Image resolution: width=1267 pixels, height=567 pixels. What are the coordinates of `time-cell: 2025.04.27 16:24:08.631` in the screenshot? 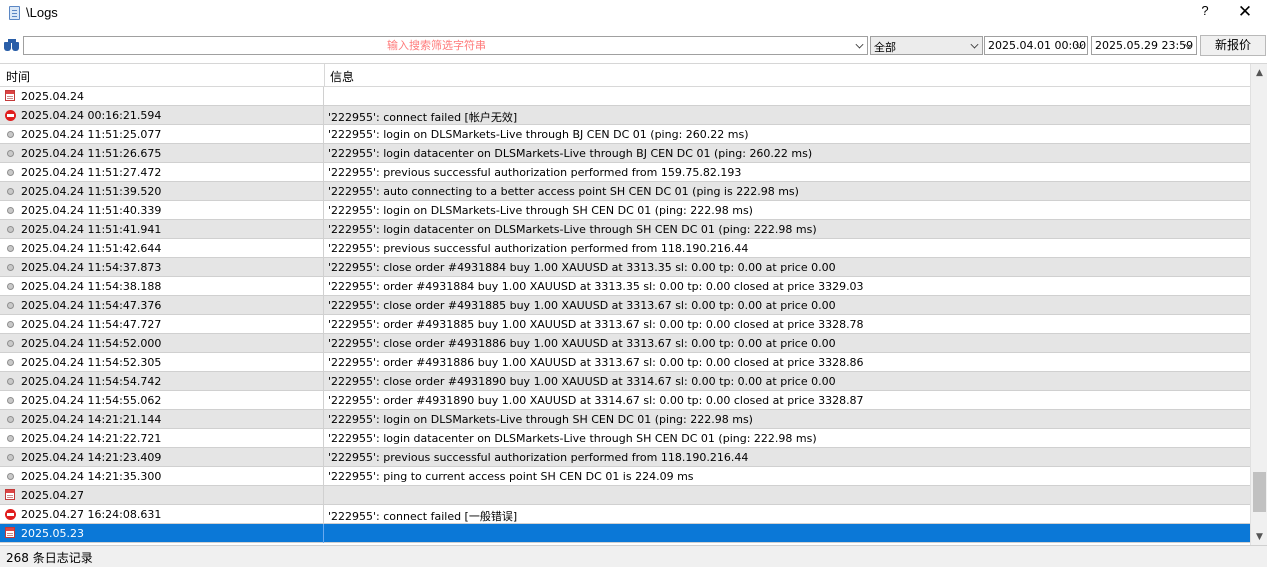 It's located at (162, 514).